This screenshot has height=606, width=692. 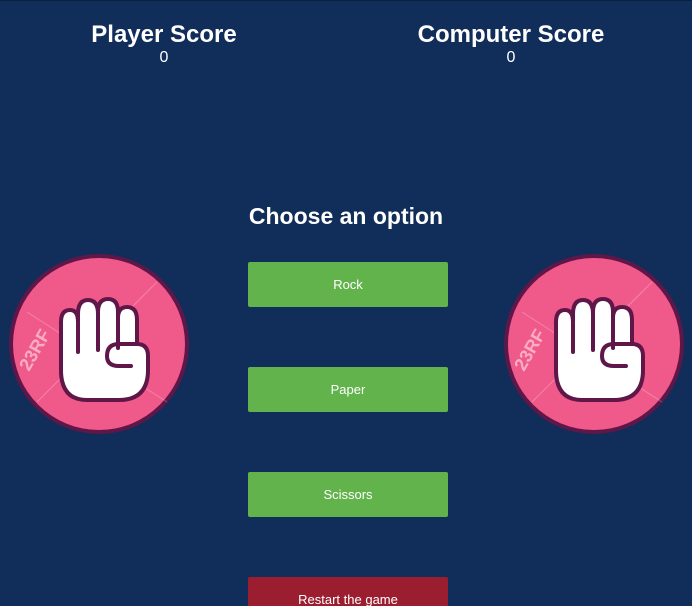 What do you see at coordinates (348, 389) in the screenshot?
I see `paper-button: Paper` at bounding box center [348, 389].